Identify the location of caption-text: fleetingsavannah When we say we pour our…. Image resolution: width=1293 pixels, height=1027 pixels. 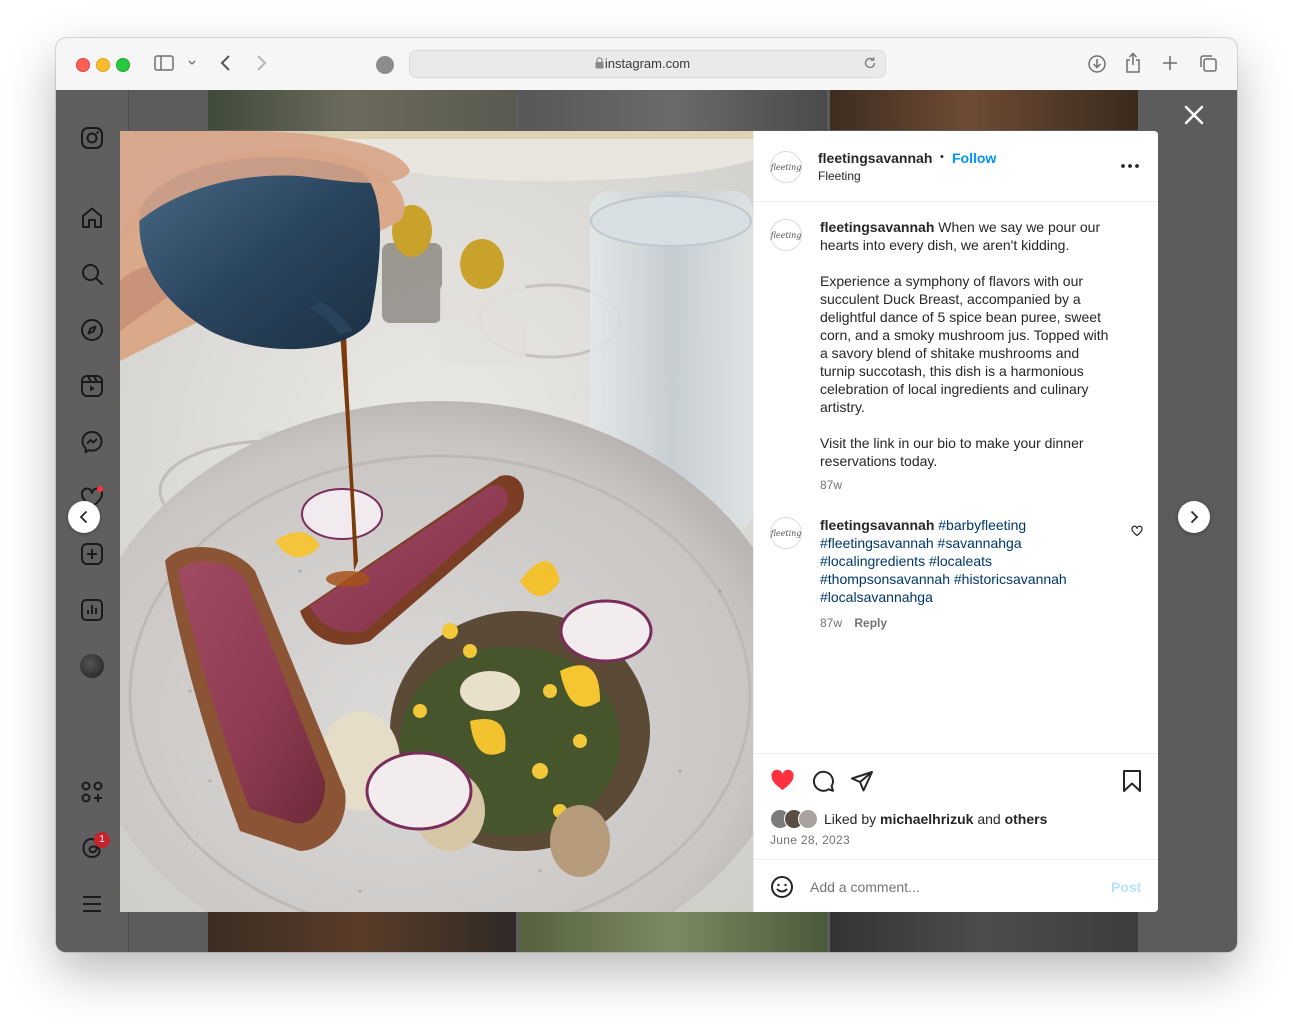
(964, 344).